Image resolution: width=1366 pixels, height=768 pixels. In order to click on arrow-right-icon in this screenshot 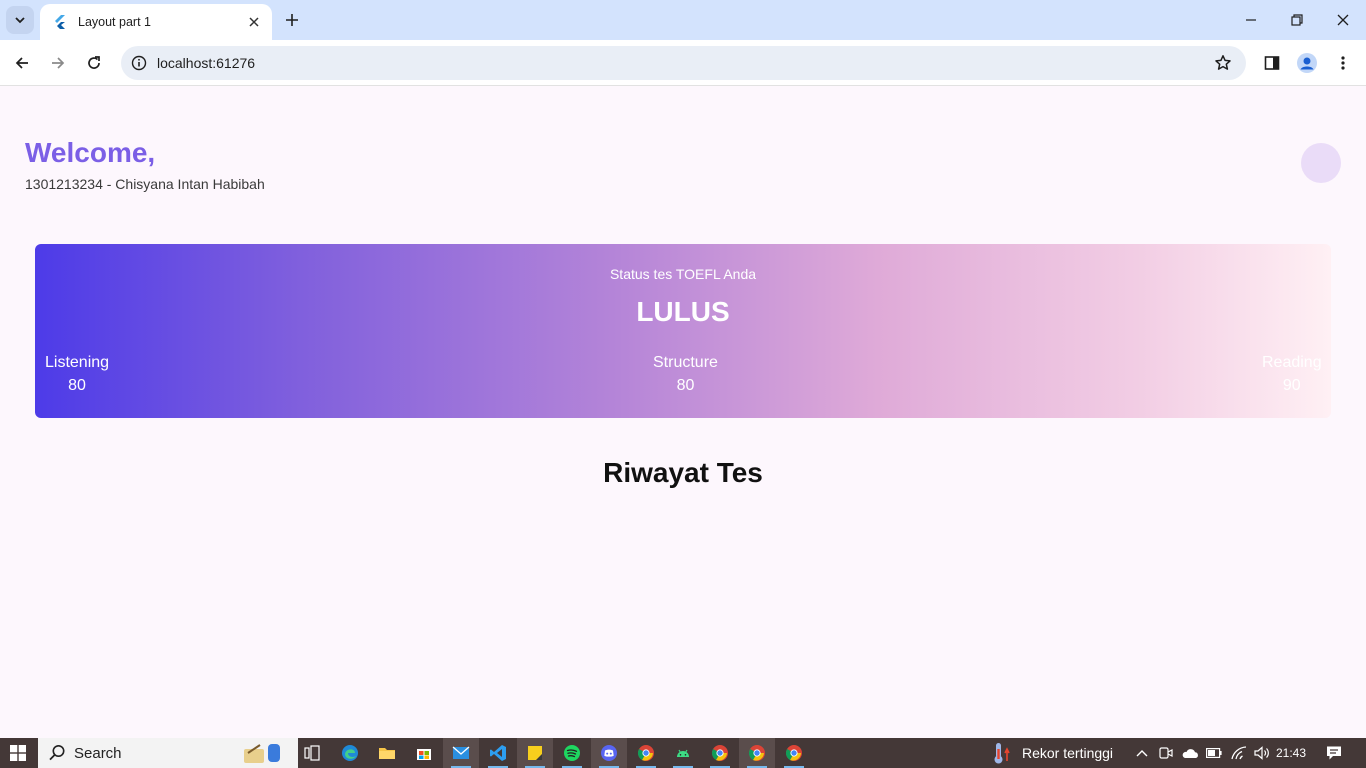, I will do `click(58, 63)`.